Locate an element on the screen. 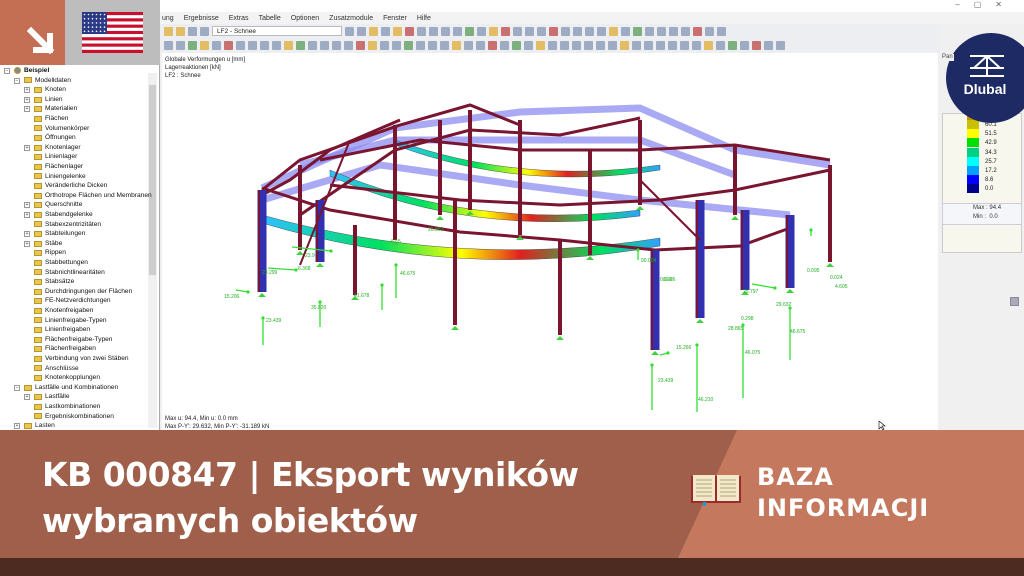 The width and height of the screenshot is (1024, 576). tree-item: Stabexzentrizitäten is located at coordinates (67, 225).